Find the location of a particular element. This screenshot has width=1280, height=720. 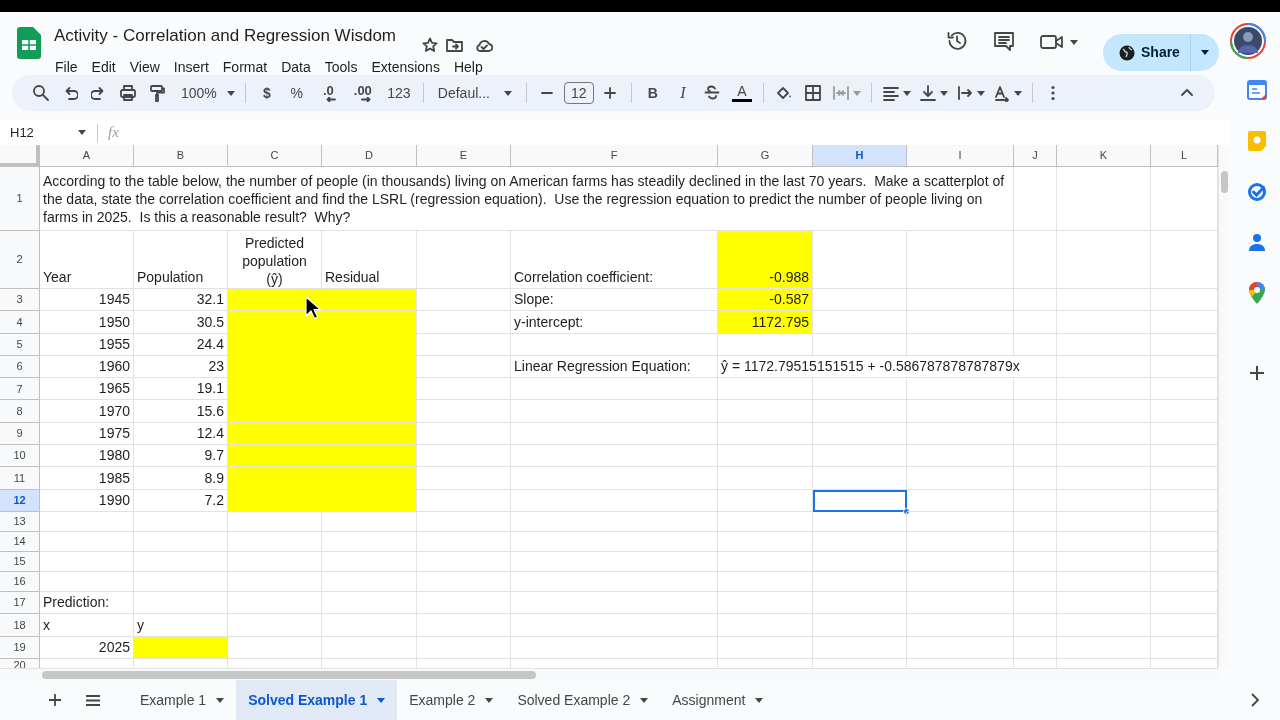

plus-icon is located at coordinates (610, 93).